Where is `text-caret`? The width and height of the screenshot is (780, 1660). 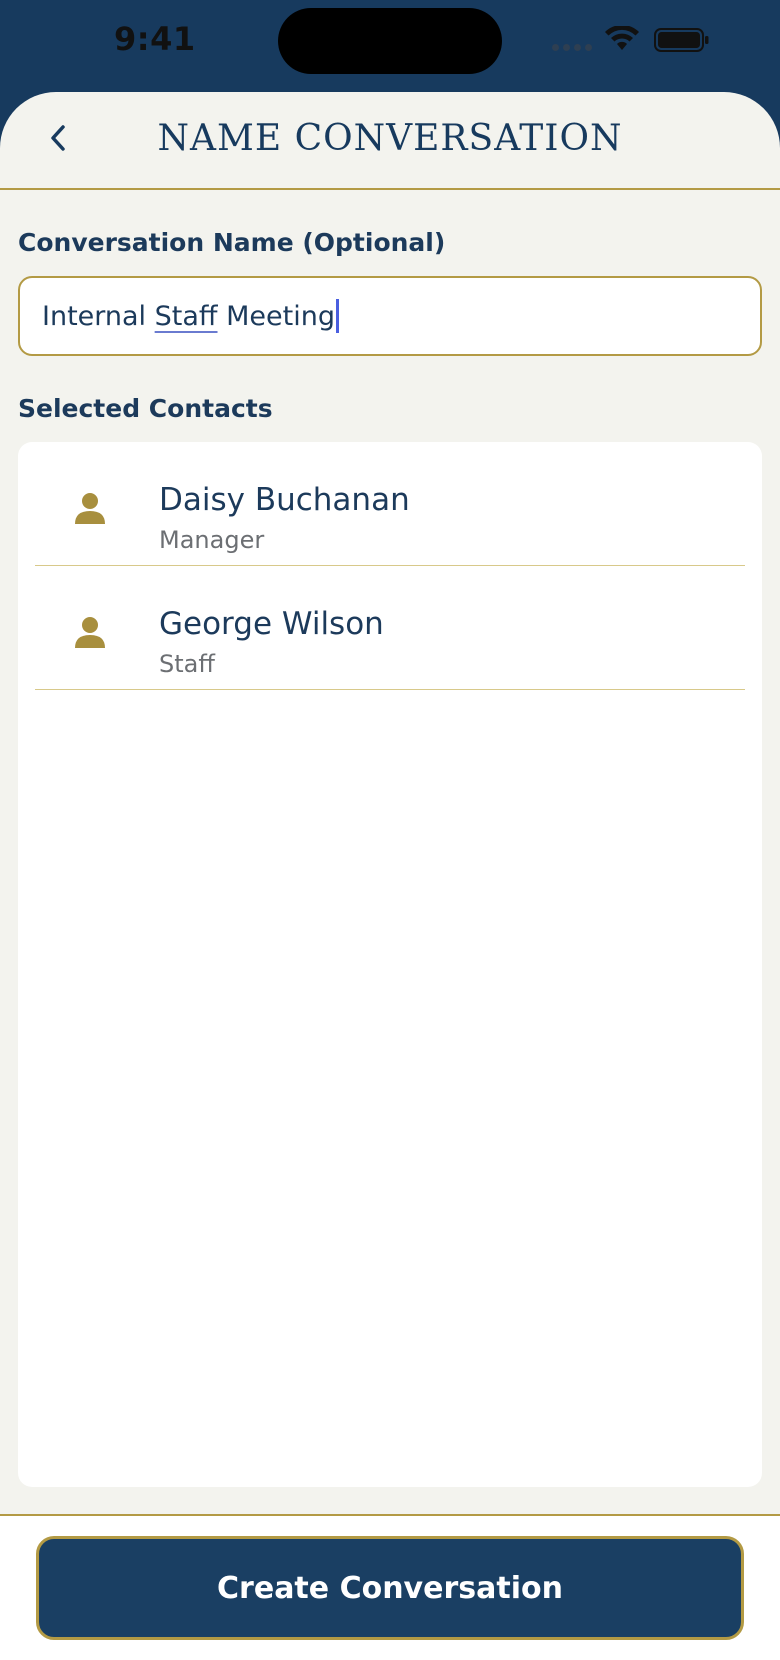 text-caret is located at coordinates (337, 316).